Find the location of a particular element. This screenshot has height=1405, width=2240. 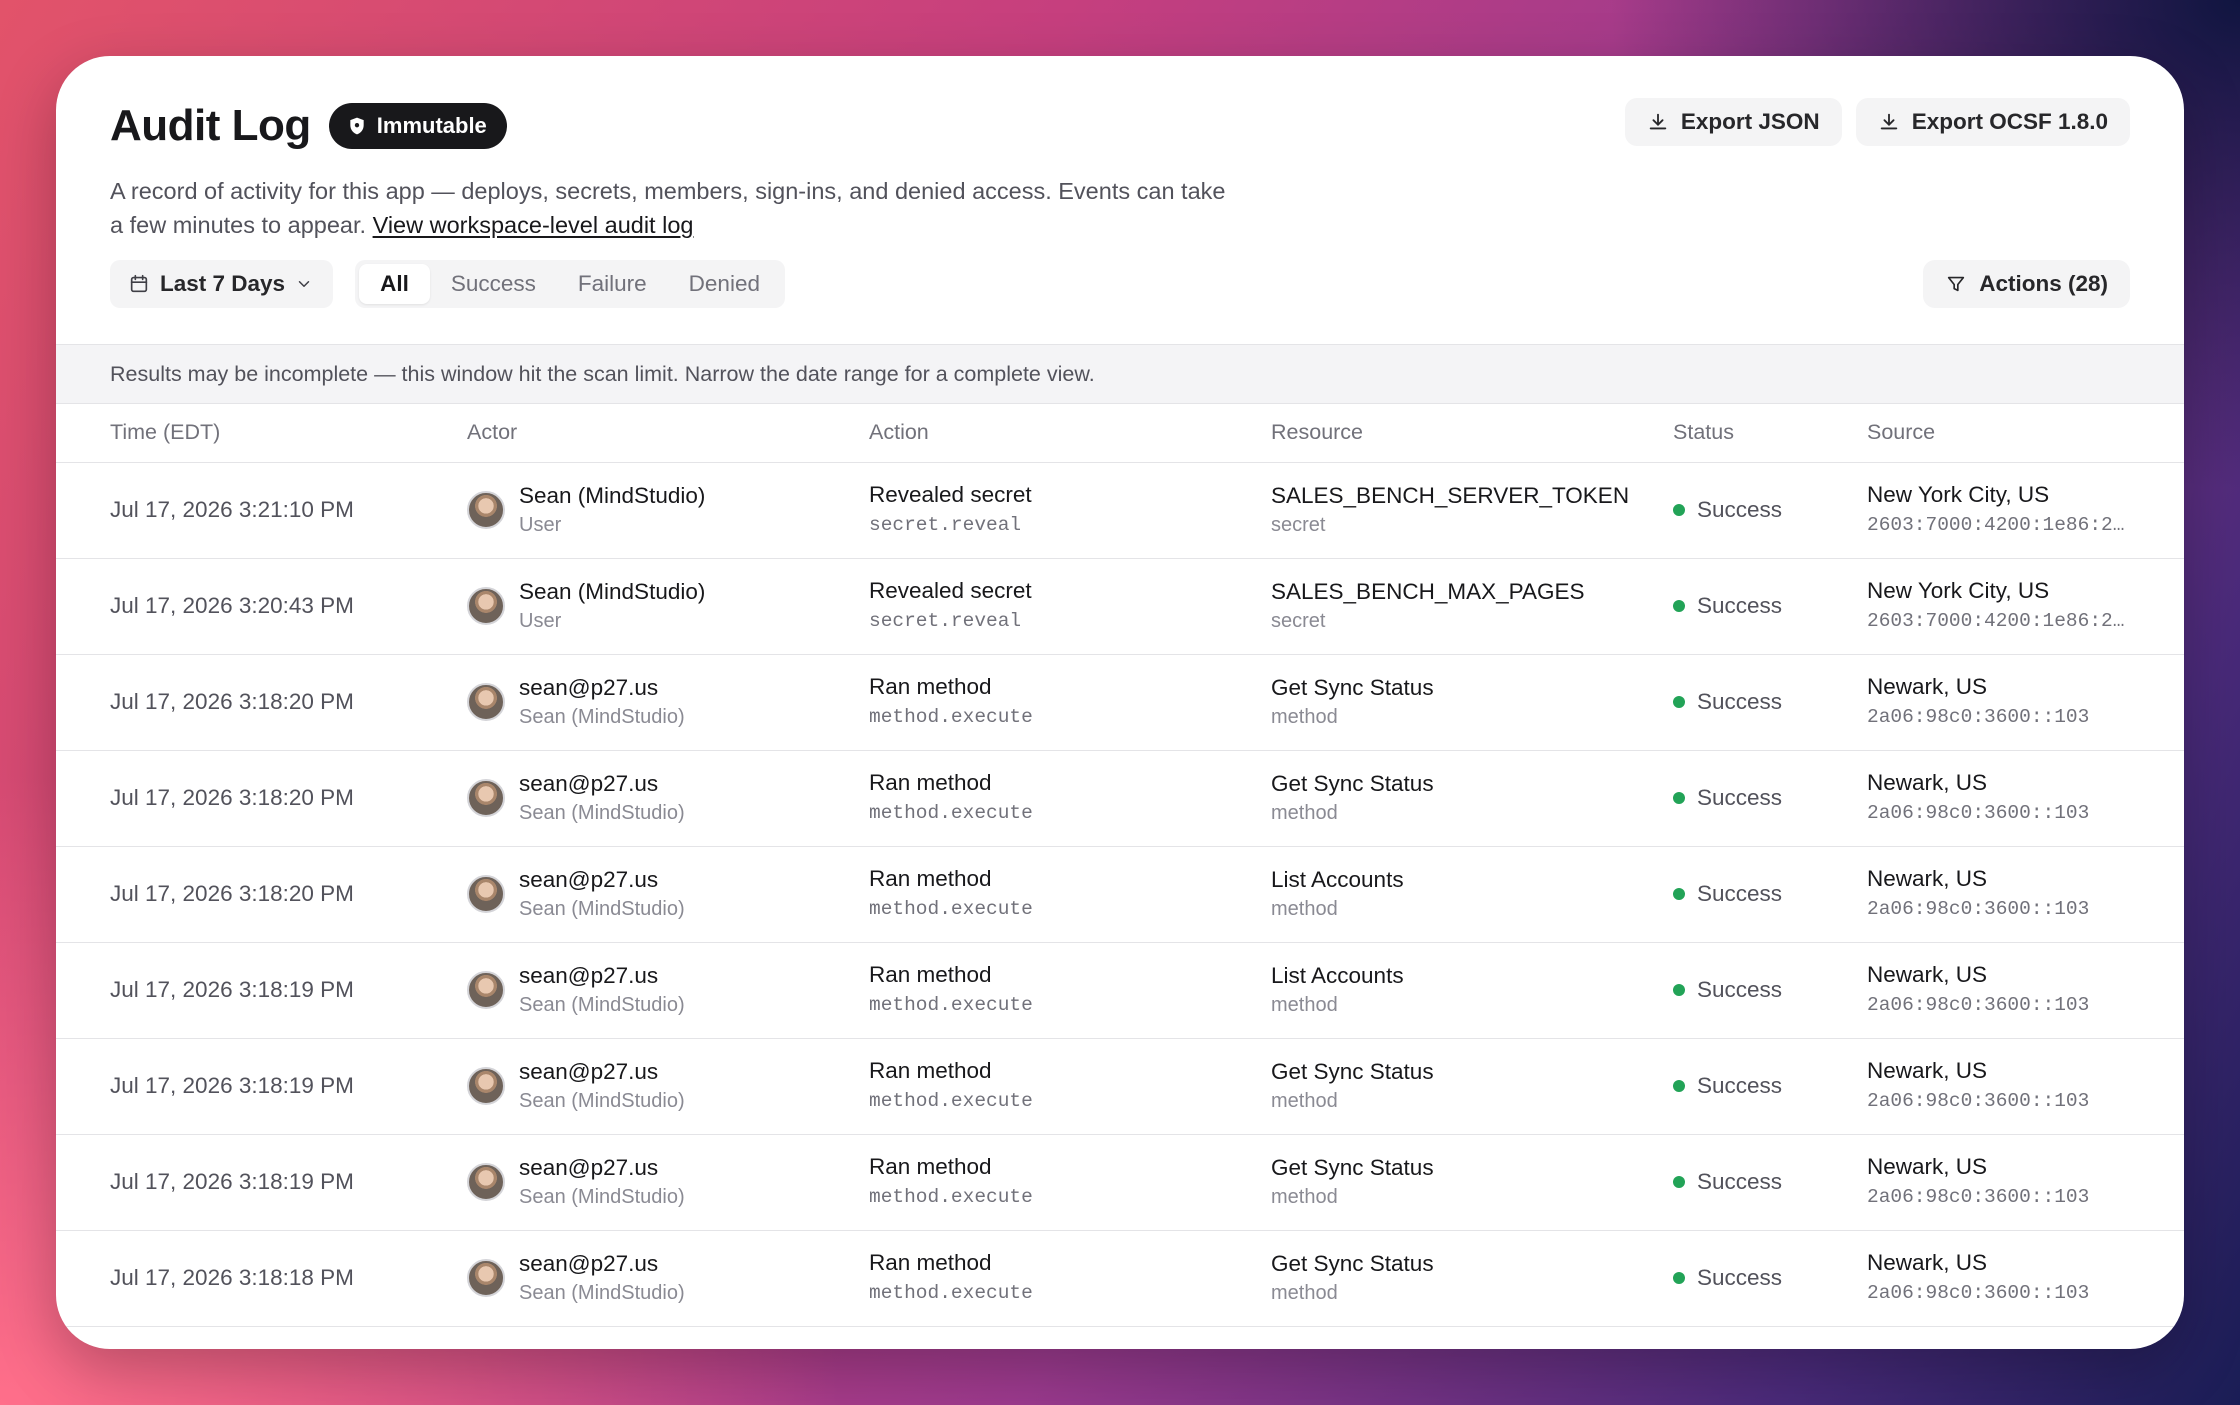

filter-icon is located at coordinates (1956, 284).